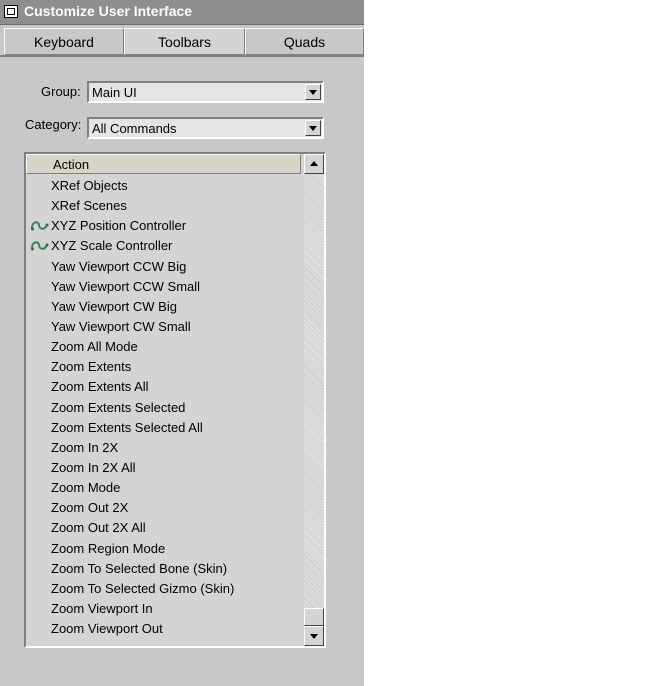  I want to click on list-item: Yaw Viewport CCW Big, so click(163, 267).